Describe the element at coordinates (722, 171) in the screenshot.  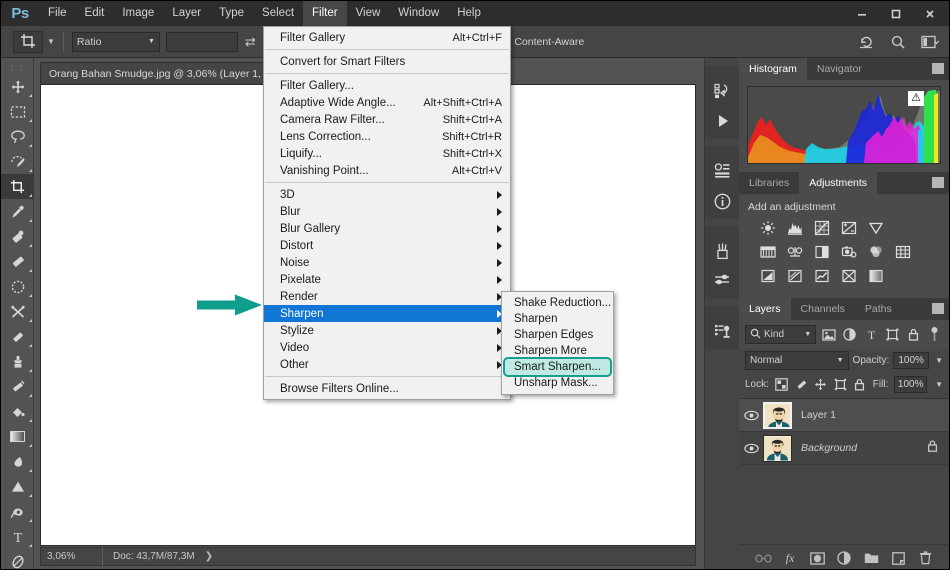
I see `properties-panel-icon` at that location.